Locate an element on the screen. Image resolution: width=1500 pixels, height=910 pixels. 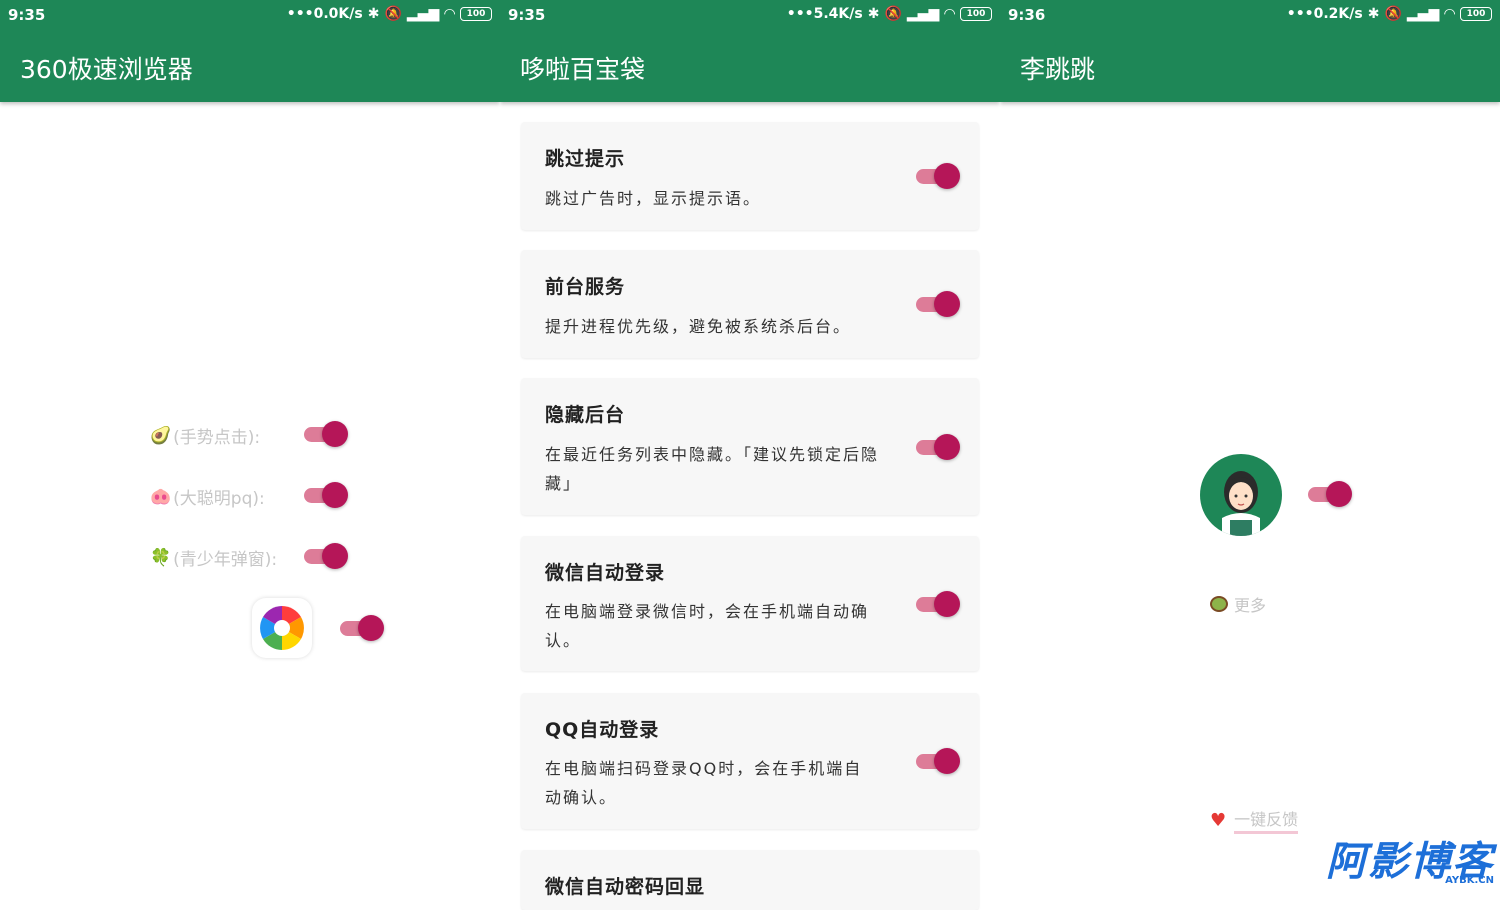
network-speed: •••0.0K/s is located at coordinates (324, 14).